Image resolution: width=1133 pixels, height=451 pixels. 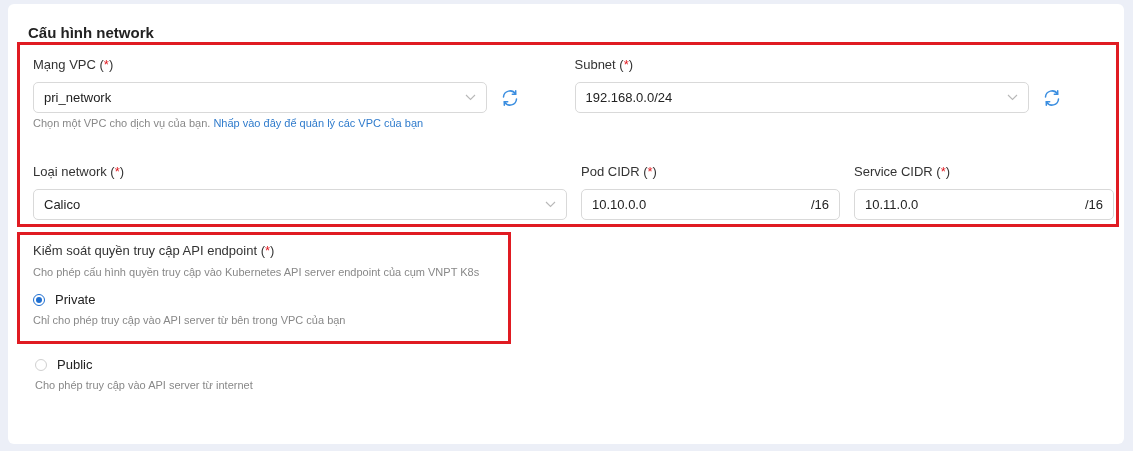 I want to click on radio-button, so click(x=39, y=299).